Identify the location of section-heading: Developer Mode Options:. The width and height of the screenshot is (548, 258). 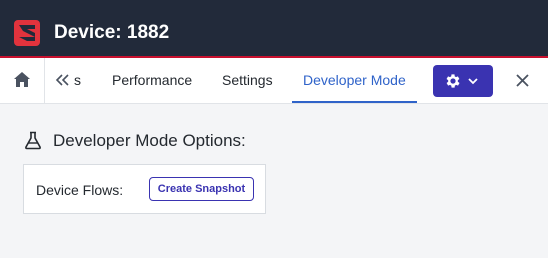
(149, 140).